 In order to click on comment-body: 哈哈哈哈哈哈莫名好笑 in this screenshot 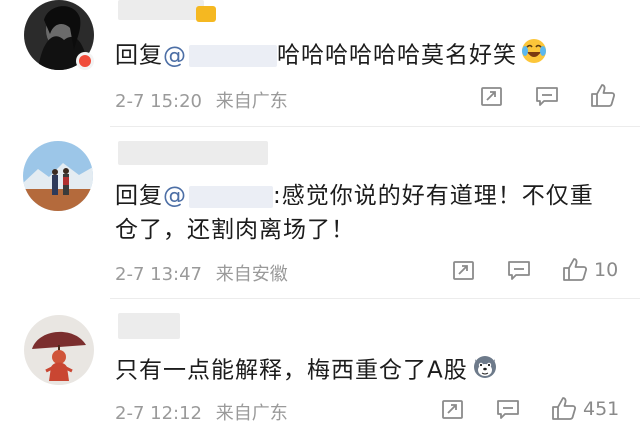, I will do `click(397, 55)`.